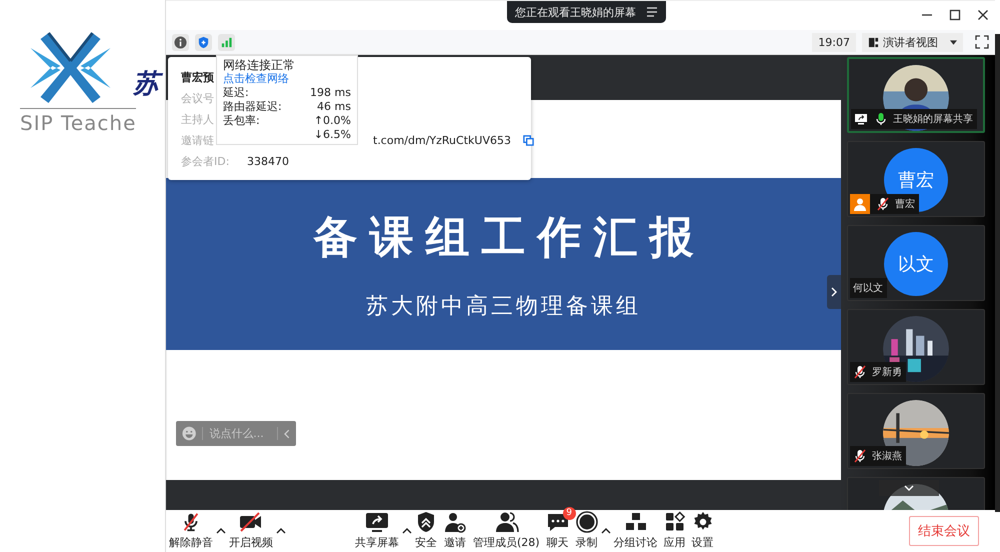 The height and width of the screenshot is (552, 1000). I want to click on logo-text: 苏, so click(148, 85).